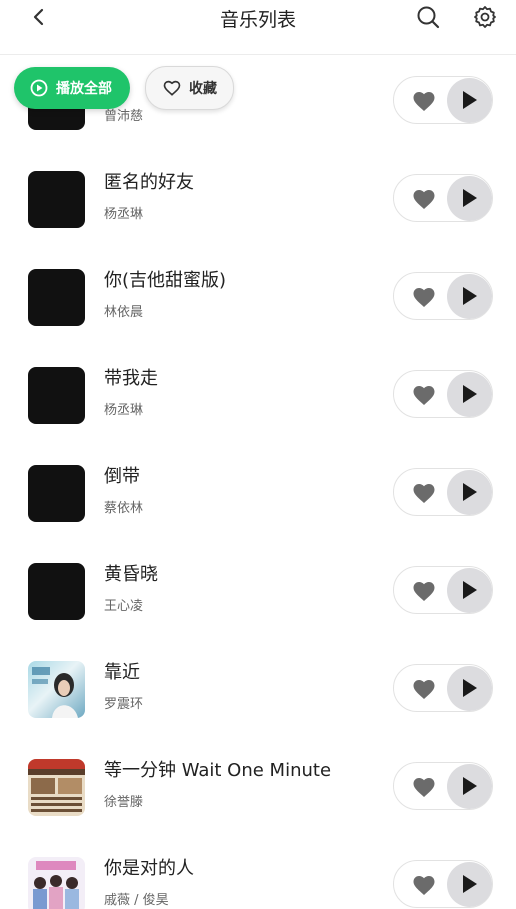 This screenshot has width=516, height=909. I want to click on play-all-label: 播放全部, so click(84, 89).